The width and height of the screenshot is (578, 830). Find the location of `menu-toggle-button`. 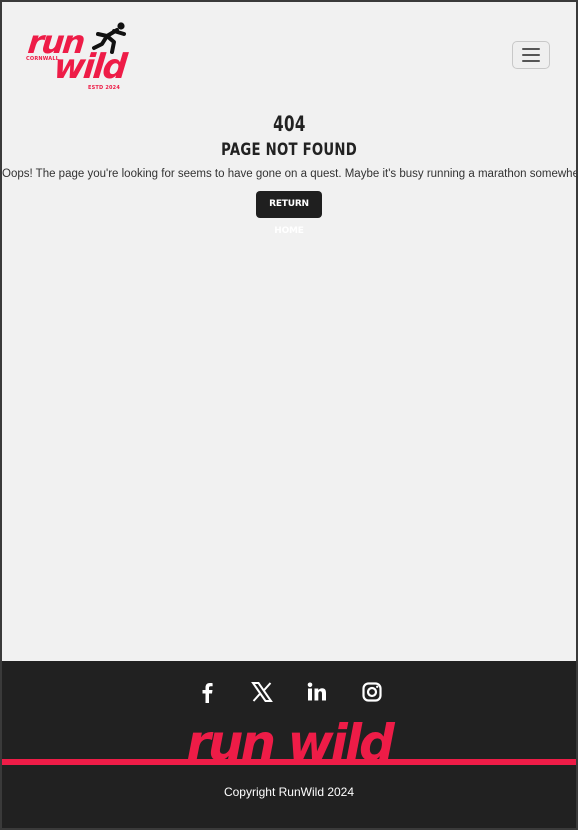

menu-toggle-button is located at coordinates (531, 55).